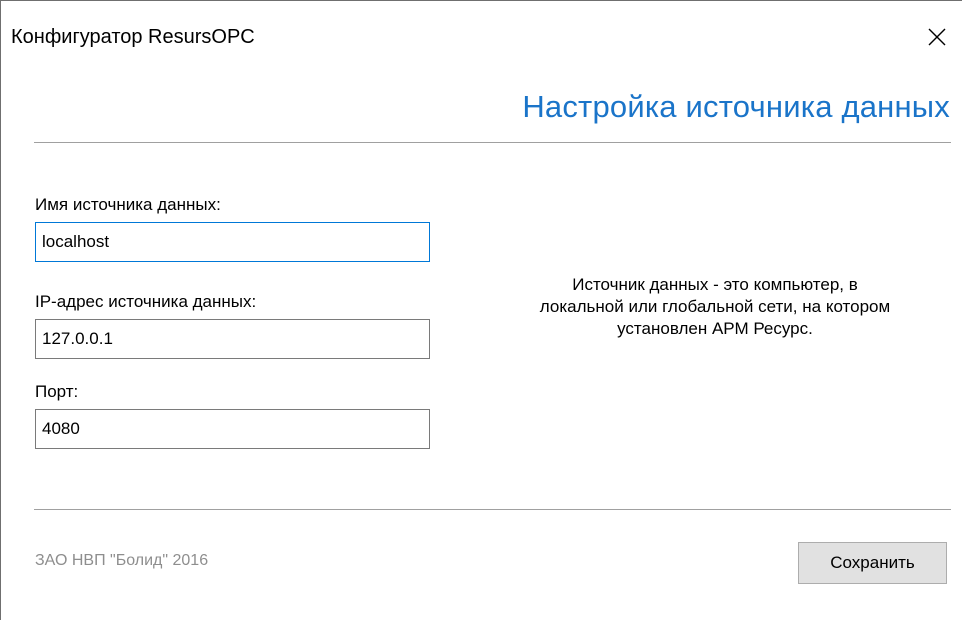 This screenshot has height=620, width=962. I want to click on page-title: Настройка источника данных, so click(736, 106).